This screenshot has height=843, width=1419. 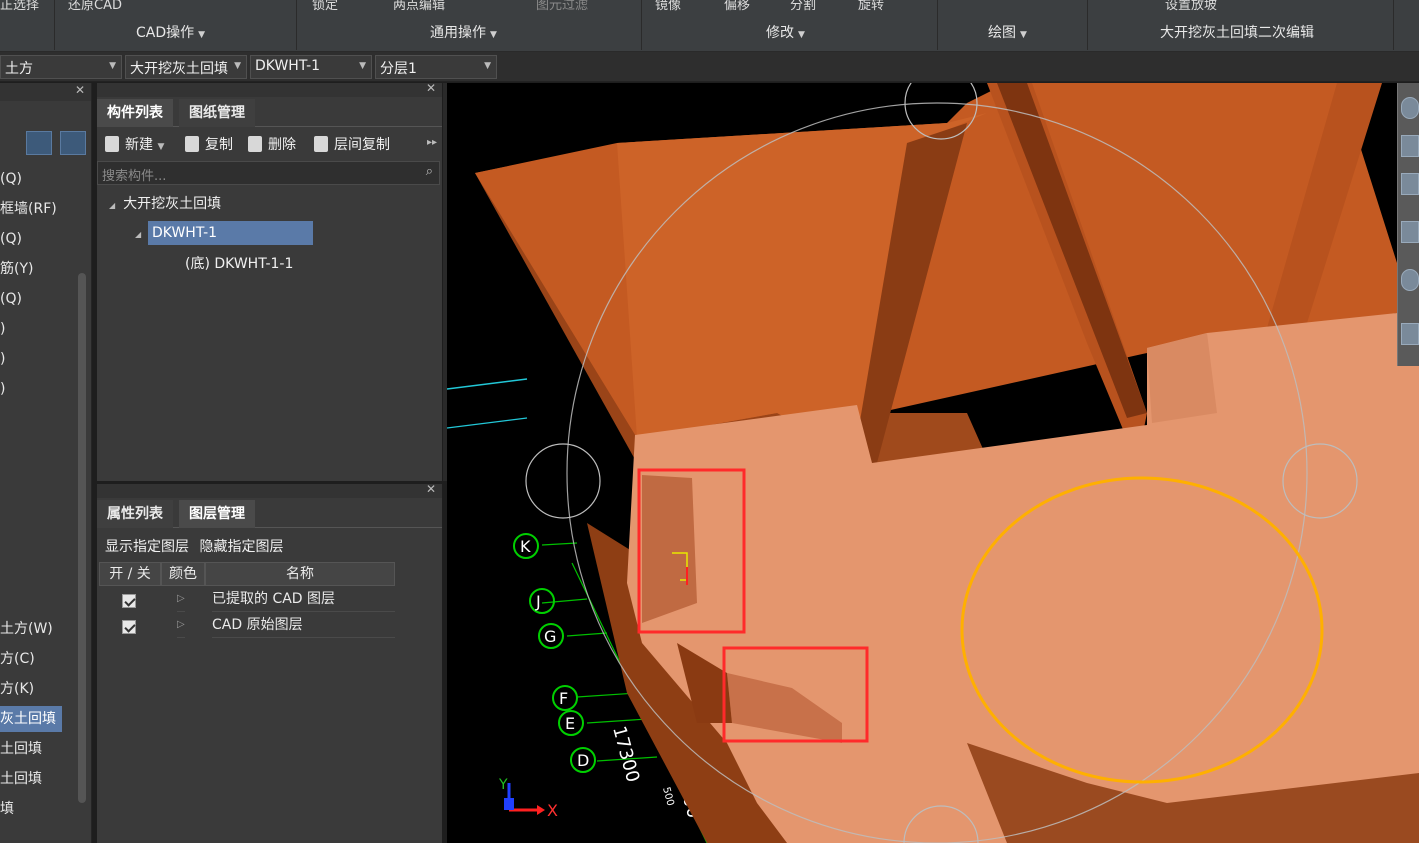 I want to click on copy-label: 复制, so click(x=219, y=145).